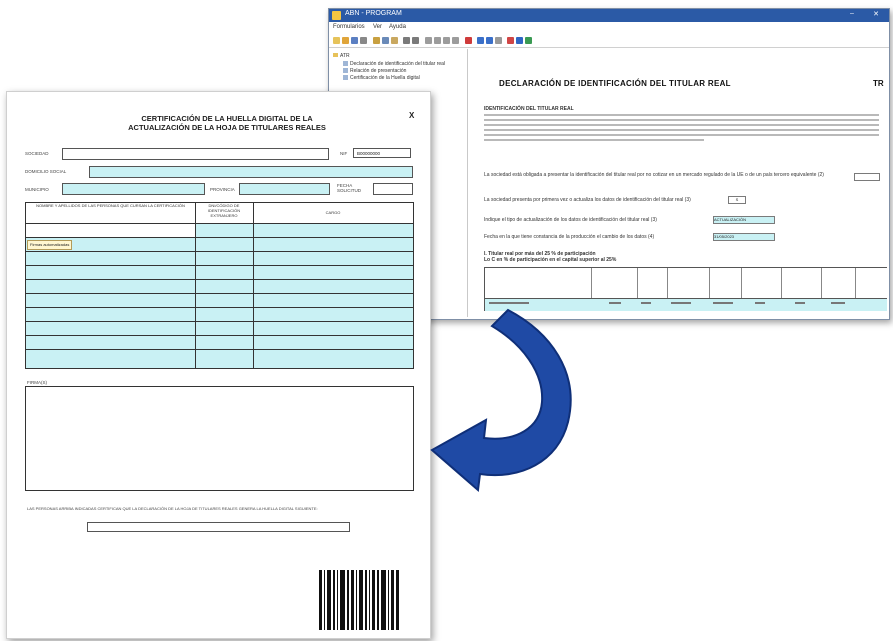 The width and height of the screenshot is (893, 641). Describe the element at coordinates (652, 283) in the screenshot. I see `col-fecha` at that location.